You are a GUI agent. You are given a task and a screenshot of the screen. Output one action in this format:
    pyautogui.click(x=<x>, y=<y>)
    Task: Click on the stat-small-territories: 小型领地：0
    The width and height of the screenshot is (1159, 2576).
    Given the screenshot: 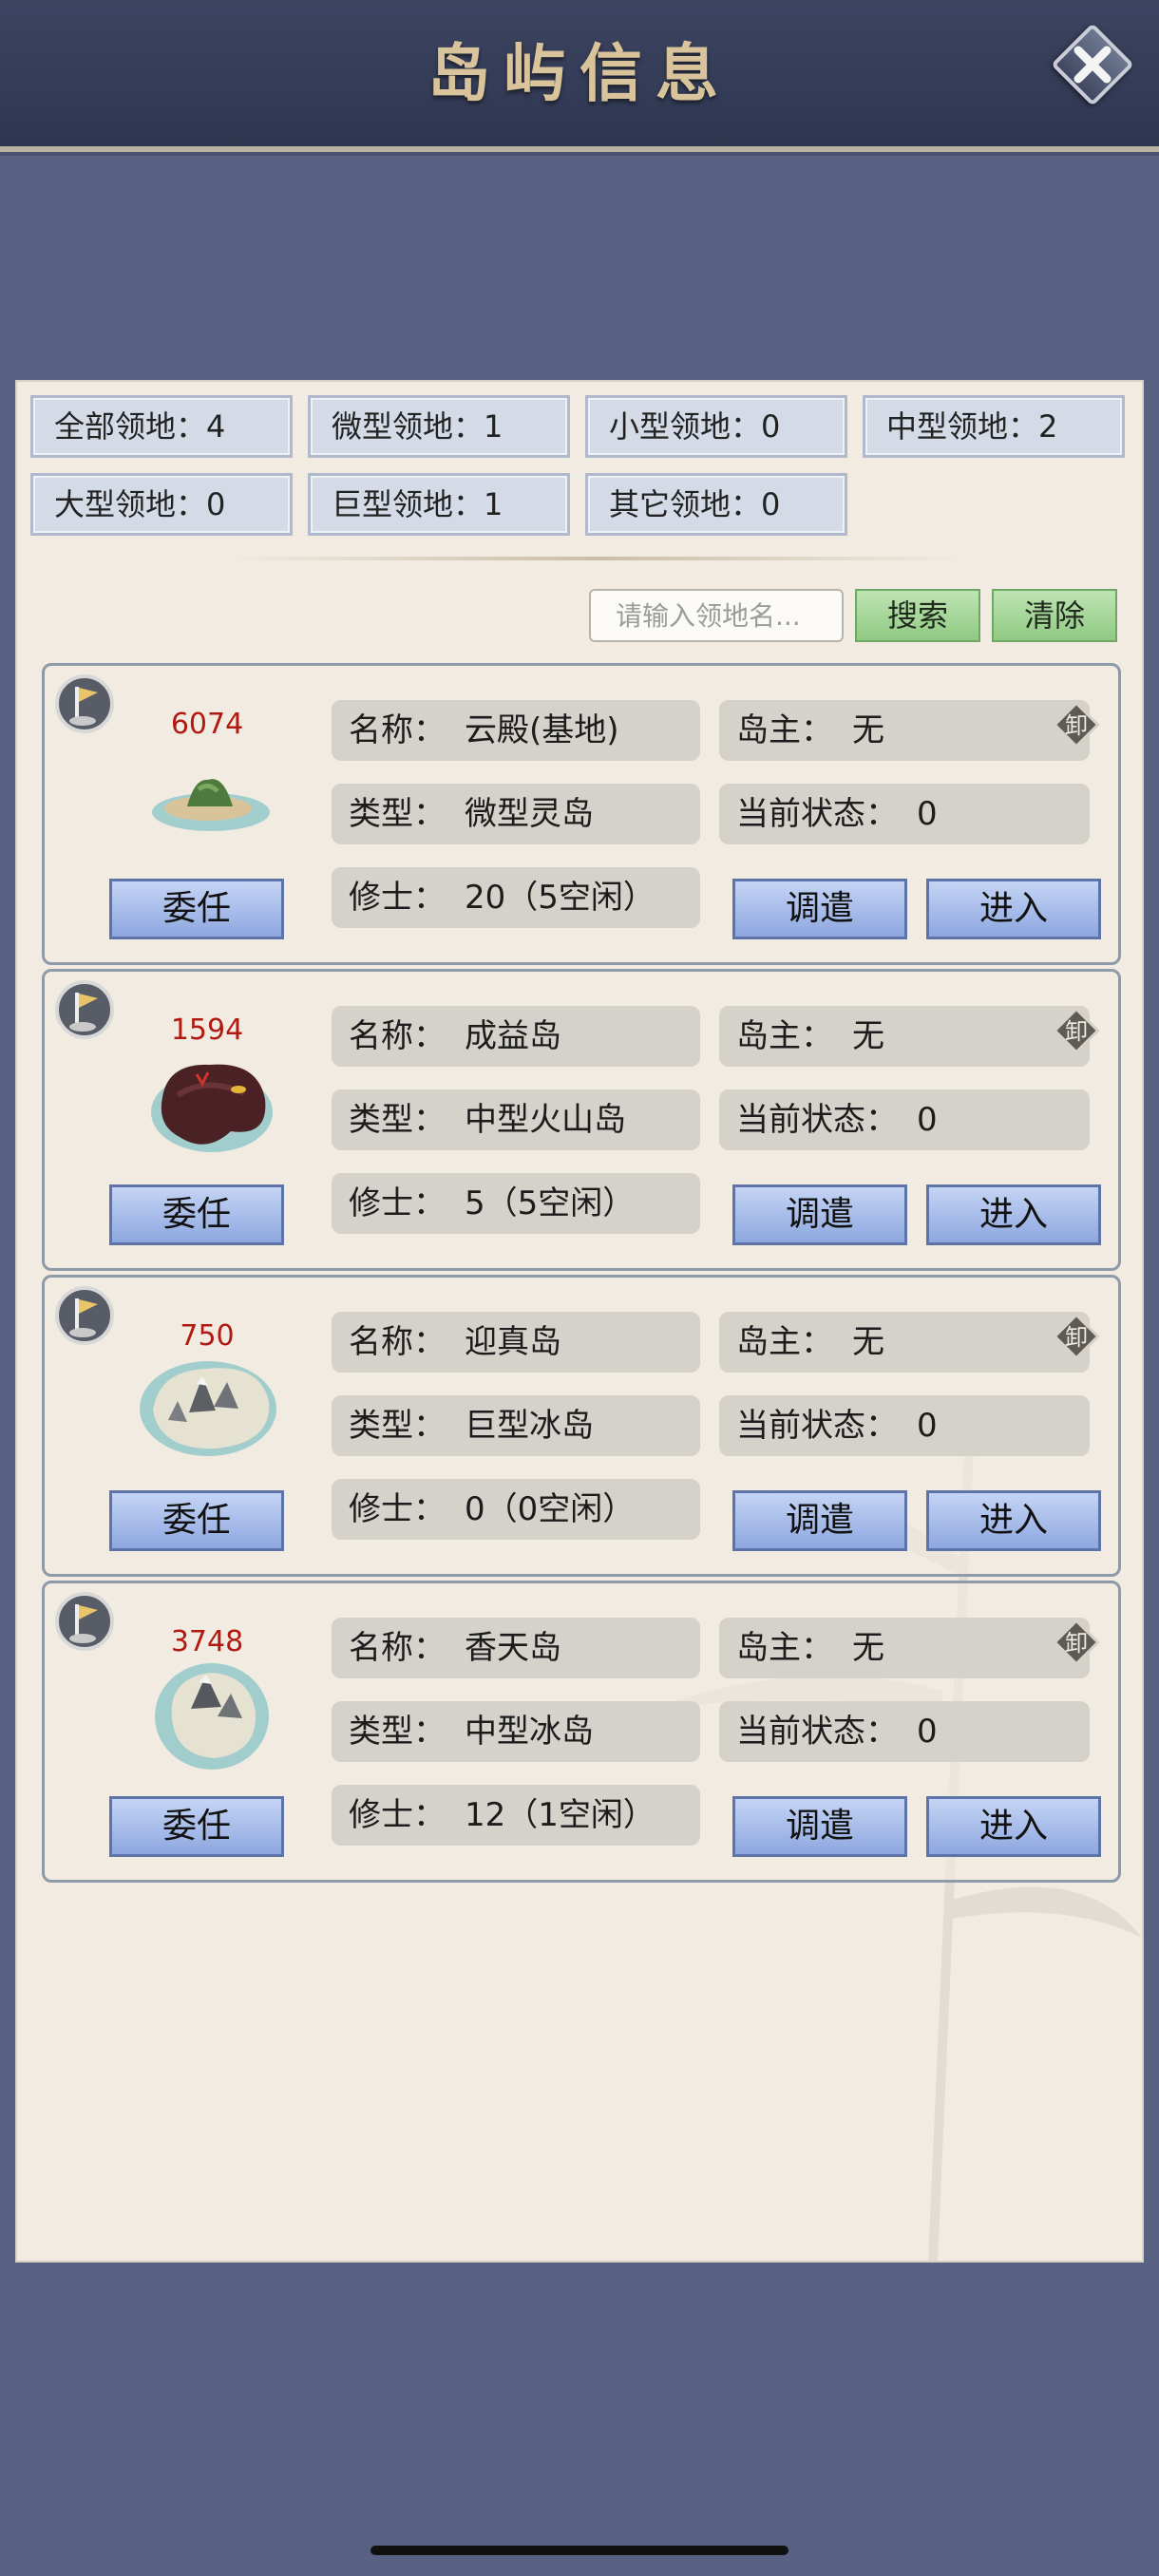 What is the action you would take?
    pyautogui.click(x=716, y=426)
    